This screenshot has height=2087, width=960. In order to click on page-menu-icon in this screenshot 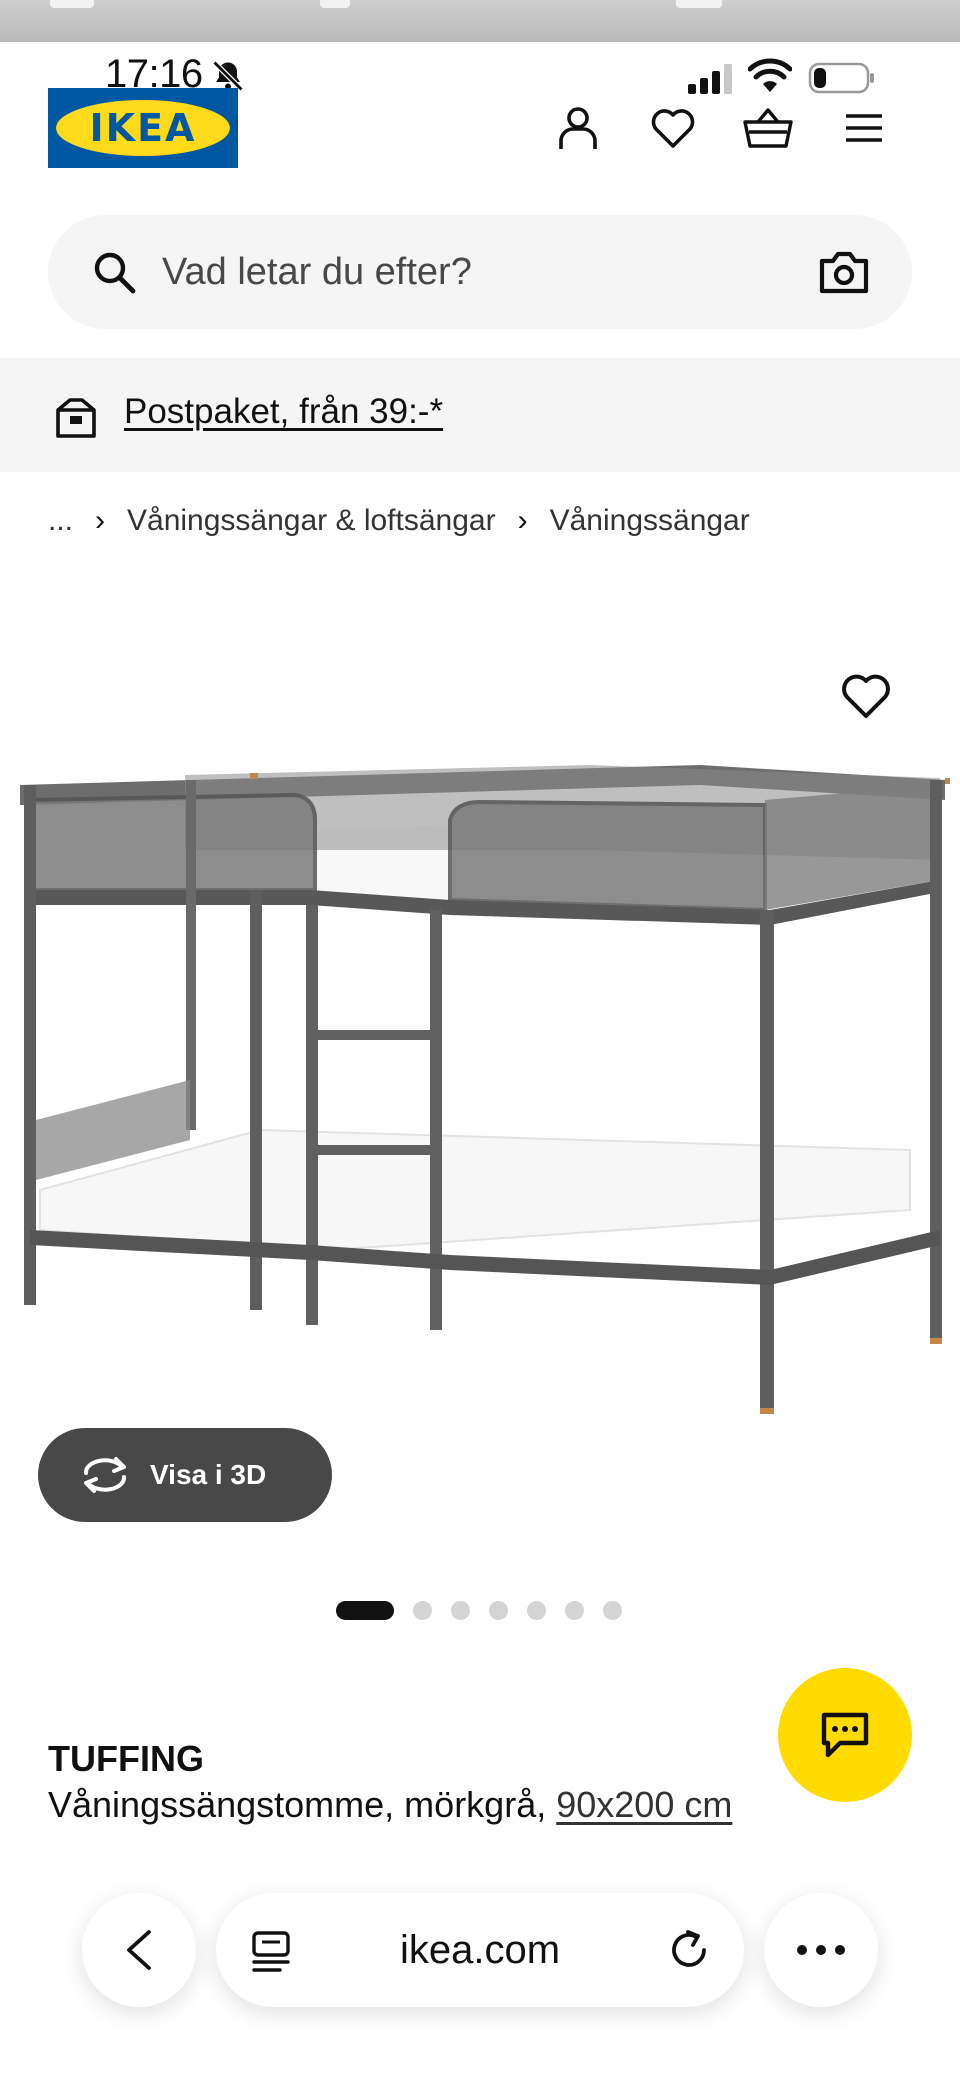, I will do `click(272, 1951)`.